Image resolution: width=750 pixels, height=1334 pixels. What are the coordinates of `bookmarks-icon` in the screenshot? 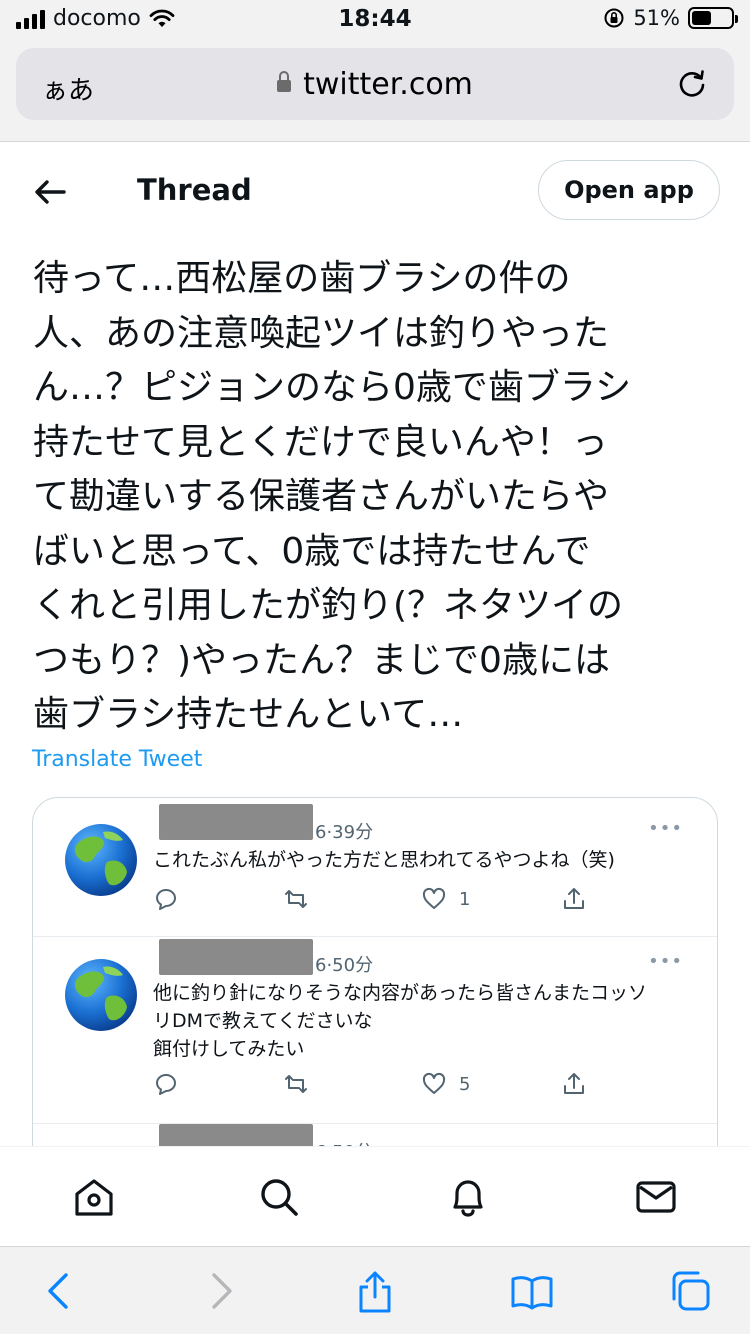 It's located at (532, 1291).